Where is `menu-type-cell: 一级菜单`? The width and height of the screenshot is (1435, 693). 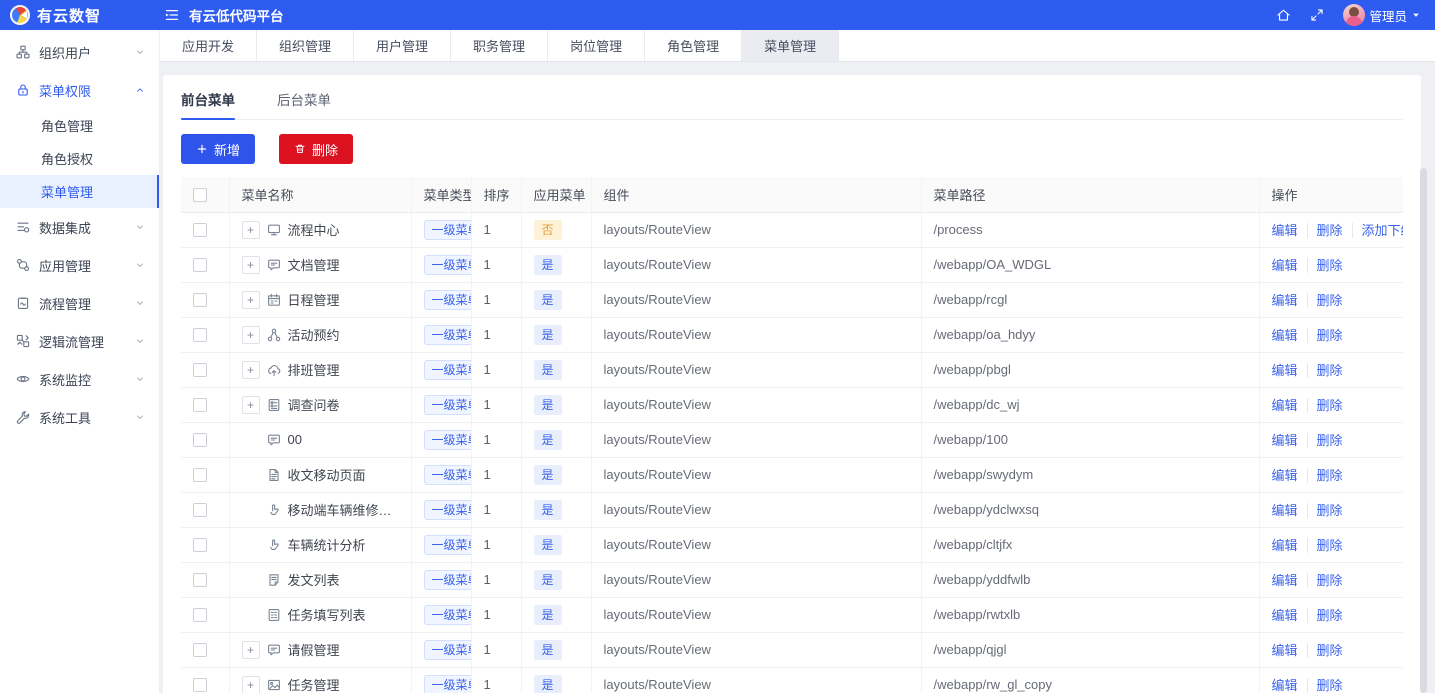 menu-type-cell: 一级菜单 is located at coordinates (441, 650).